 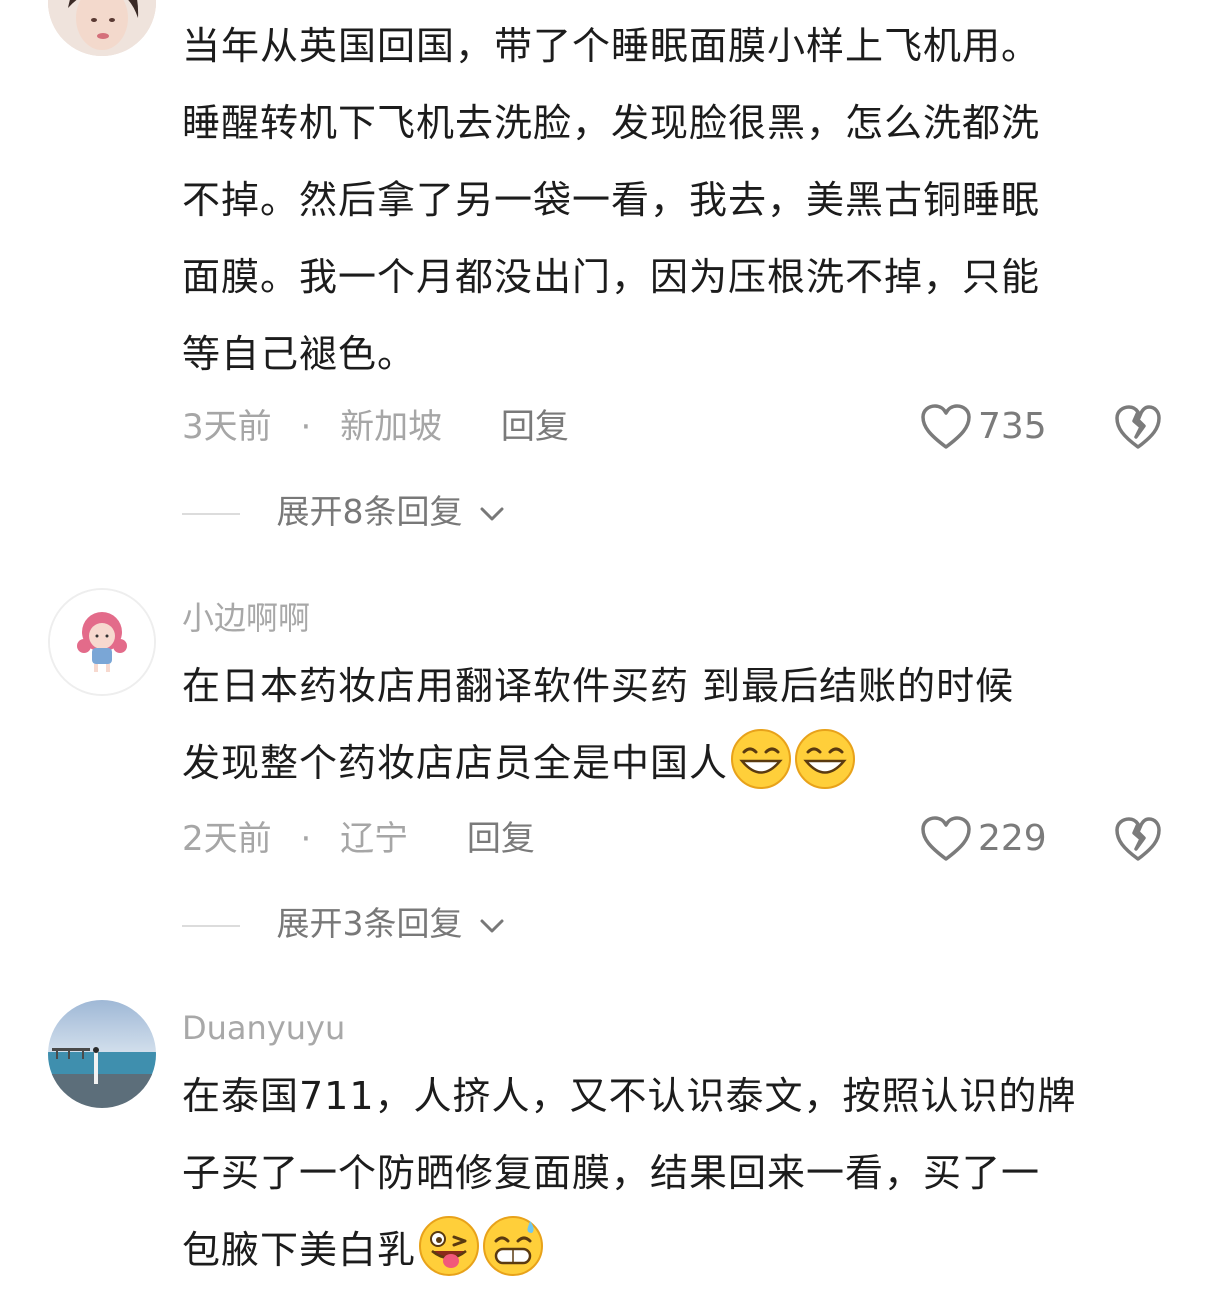 I want to click on avatar-photo, so click(x=102, y=28).